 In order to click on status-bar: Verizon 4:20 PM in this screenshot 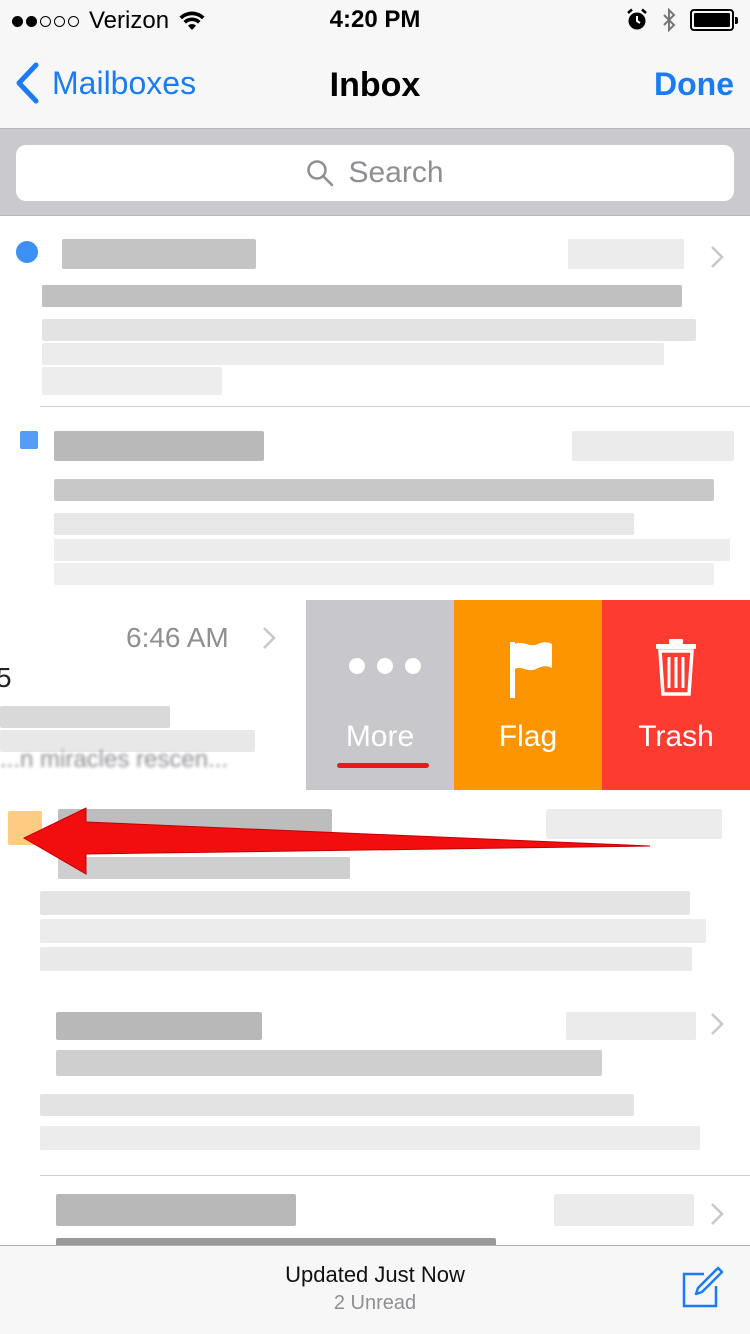, I will do `click(375, 20)`.